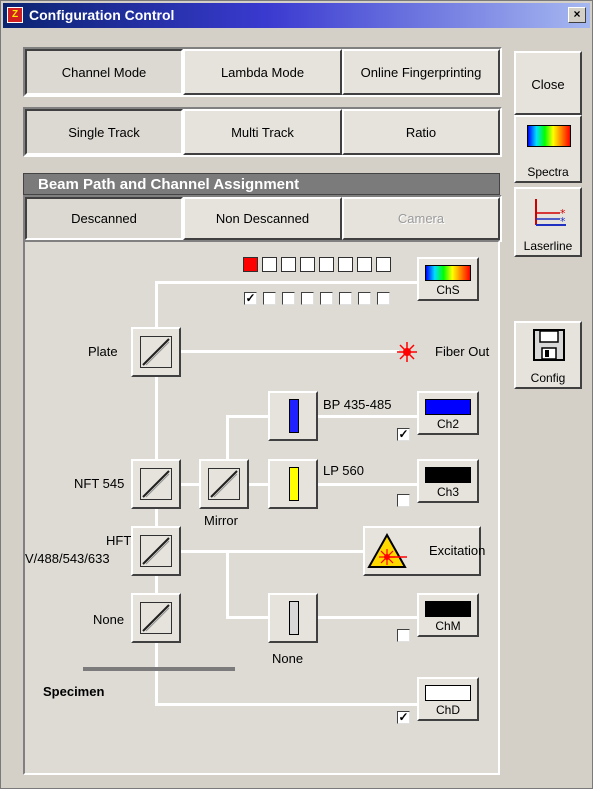 This screenshot has height=789, width=593. I want to click on beam-line-bottom, so click(287, 704).